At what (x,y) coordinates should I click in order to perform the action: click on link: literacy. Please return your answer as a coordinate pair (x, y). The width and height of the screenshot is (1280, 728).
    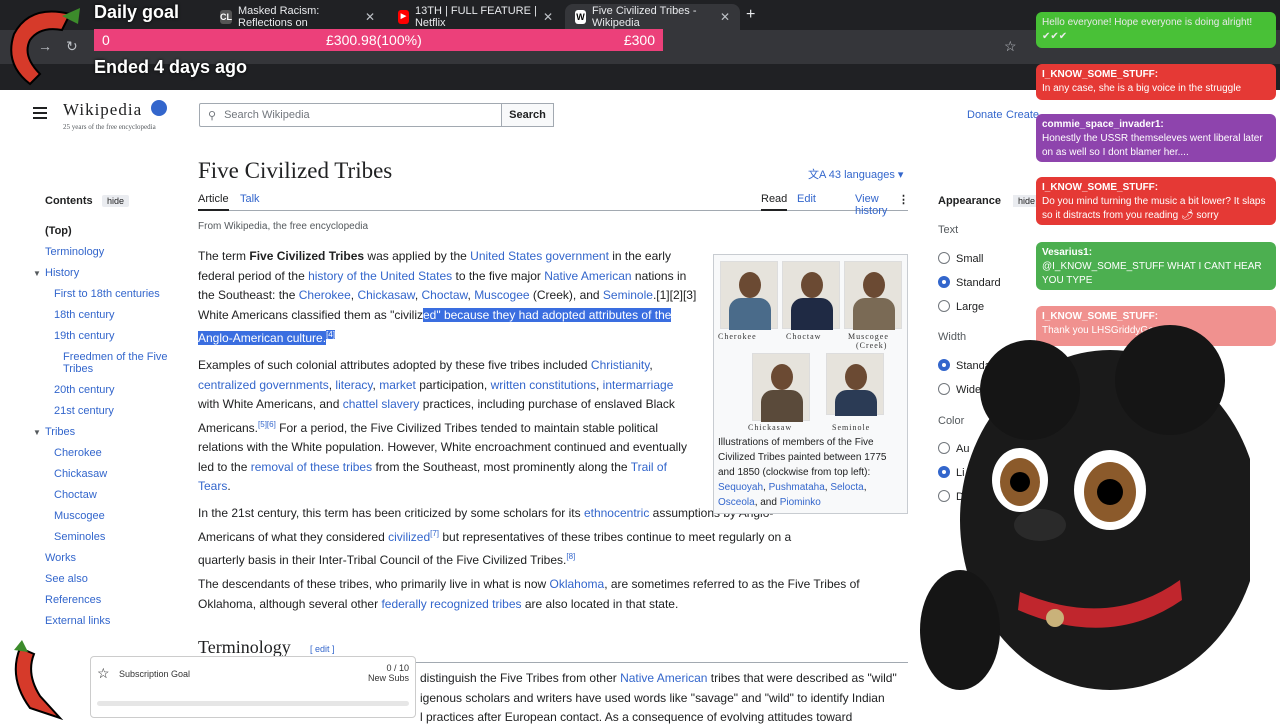
    Looking at the image, I should click on (353, 385).